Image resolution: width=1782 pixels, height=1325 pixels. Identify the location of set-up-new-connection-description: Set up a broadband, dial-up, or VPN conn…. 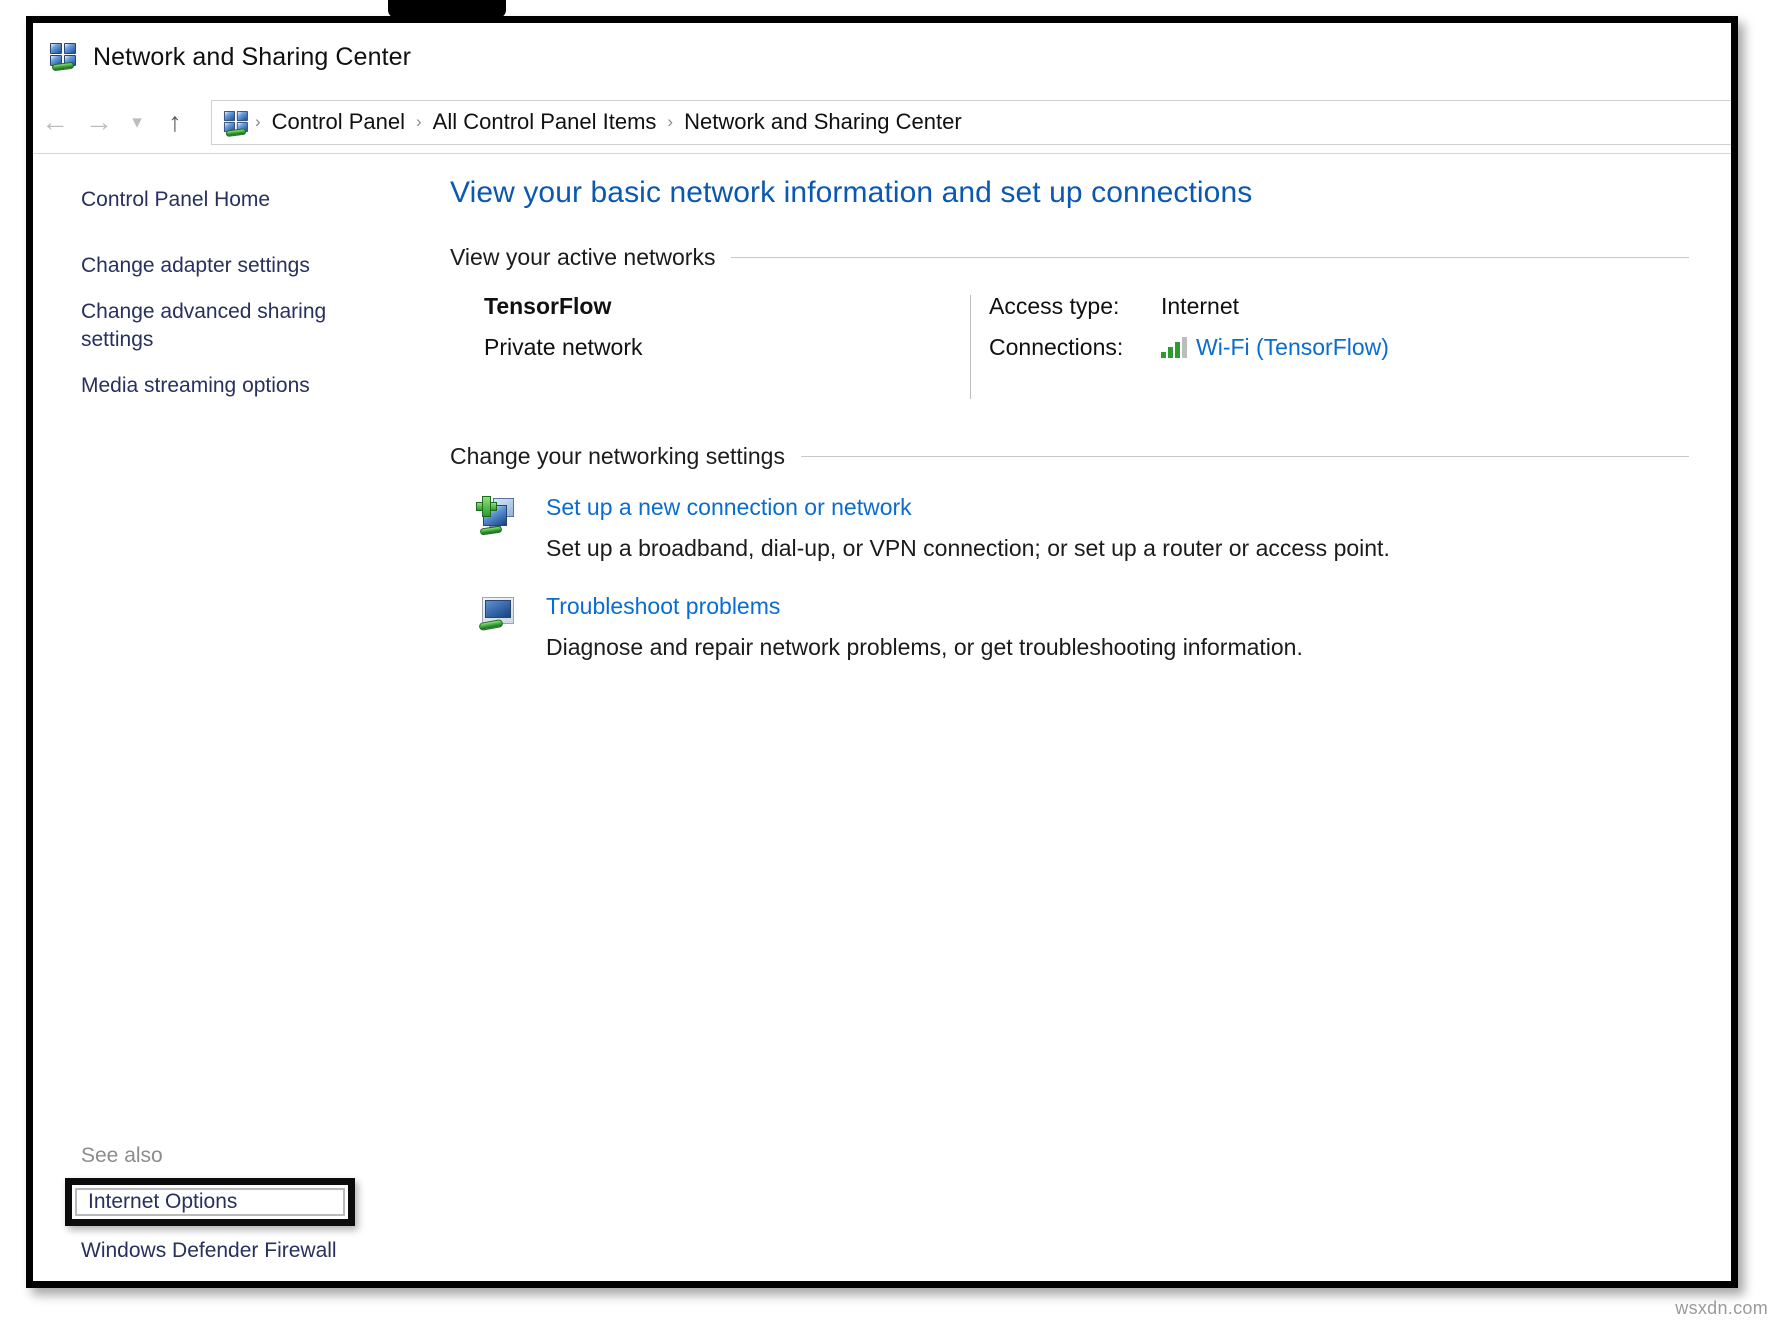
(968, 548).